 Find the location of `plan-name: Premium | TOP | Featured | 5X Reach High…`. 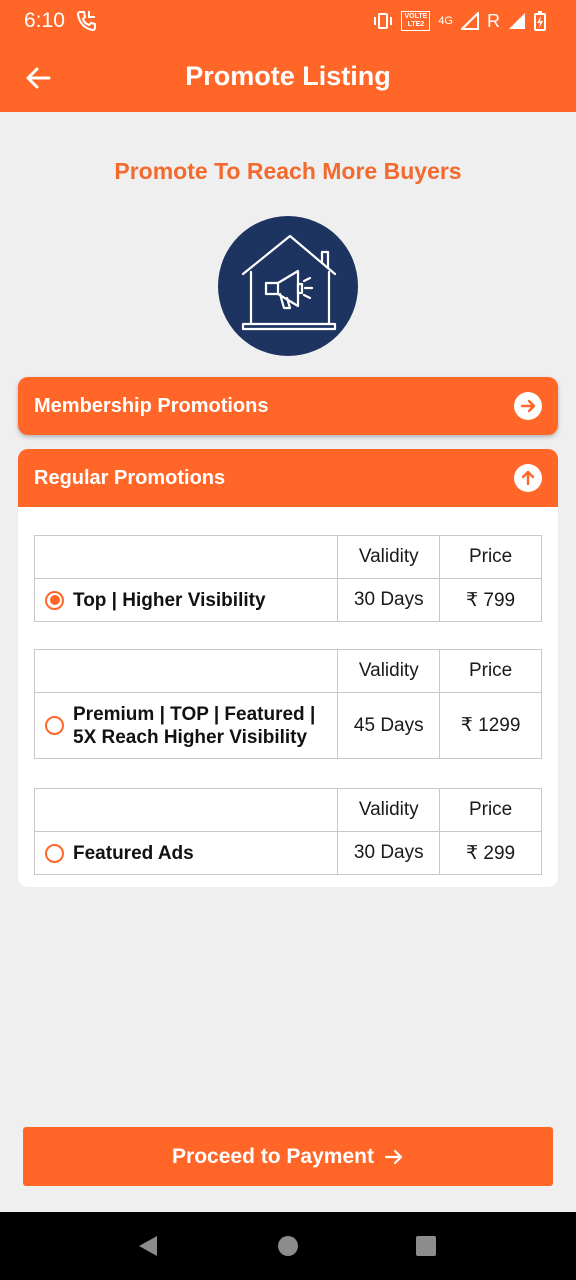

plan-name: Premium | TOP | Featured | 5X Reach High… is located at coordinates (194, 725).